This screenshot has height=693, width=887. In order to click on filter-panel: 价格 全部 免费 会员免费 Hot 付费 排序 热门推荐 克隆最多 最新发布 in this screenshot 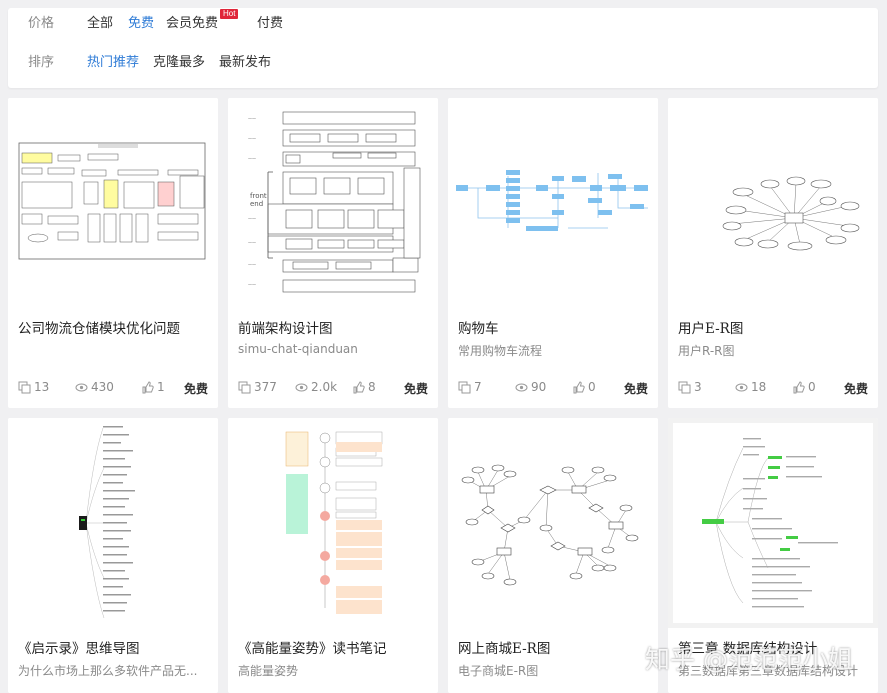, I will do `click(443, 48)`.